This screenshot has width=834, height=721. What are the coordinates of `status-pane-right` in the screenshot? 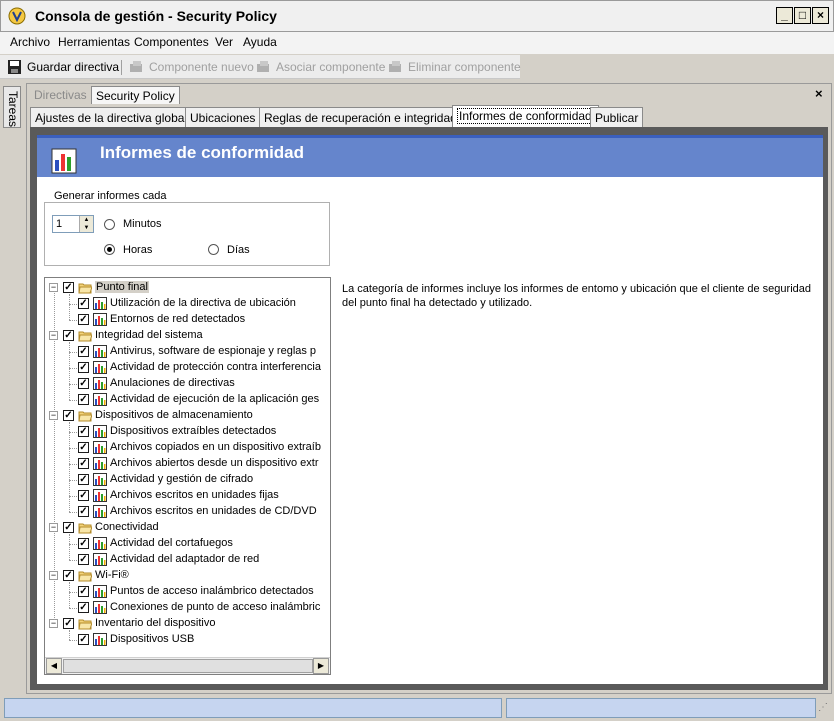 It's located at (661, 708).